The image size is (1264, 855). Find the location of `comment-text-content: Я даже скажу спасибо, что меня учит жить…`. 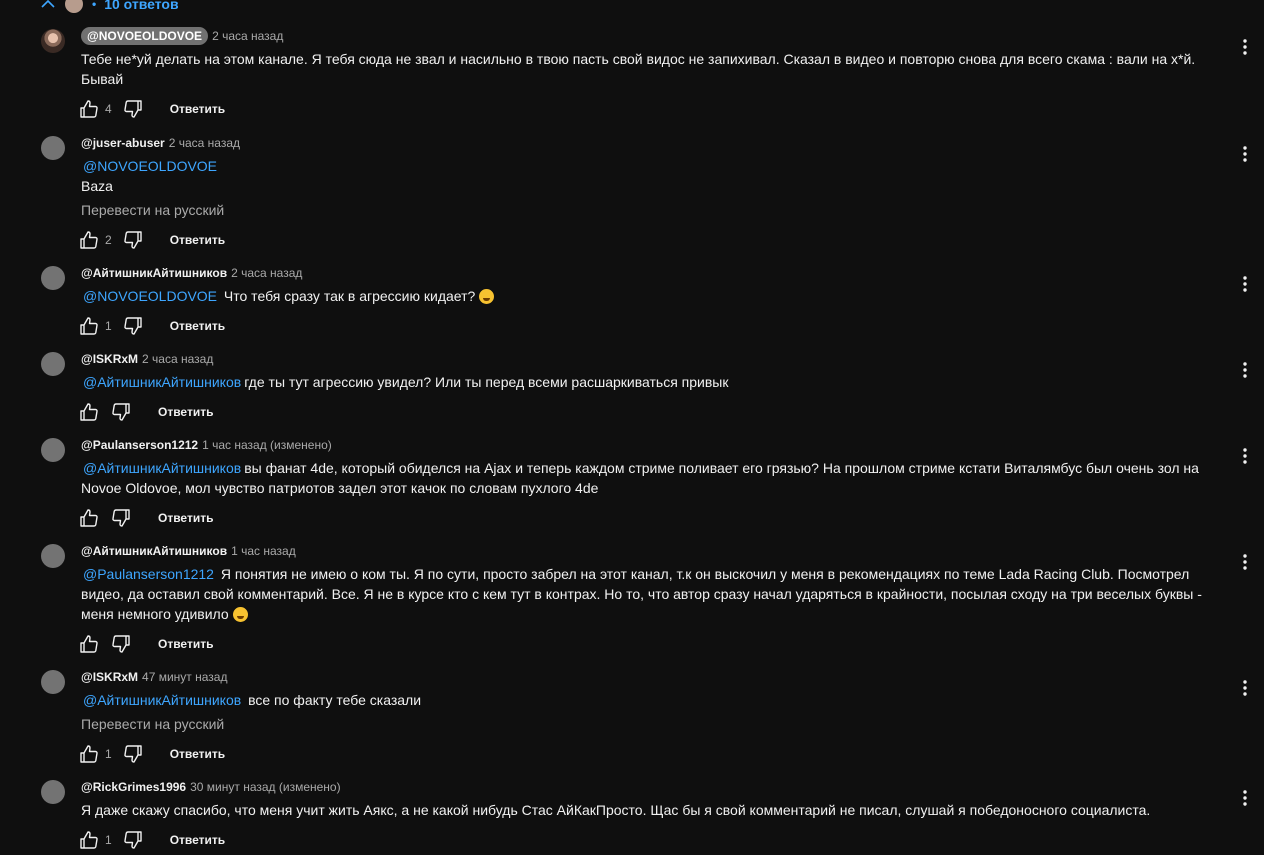

comment-text-content: Я даже скажу спасибо, что меня учит жить… is located at coordinates (616, 810).